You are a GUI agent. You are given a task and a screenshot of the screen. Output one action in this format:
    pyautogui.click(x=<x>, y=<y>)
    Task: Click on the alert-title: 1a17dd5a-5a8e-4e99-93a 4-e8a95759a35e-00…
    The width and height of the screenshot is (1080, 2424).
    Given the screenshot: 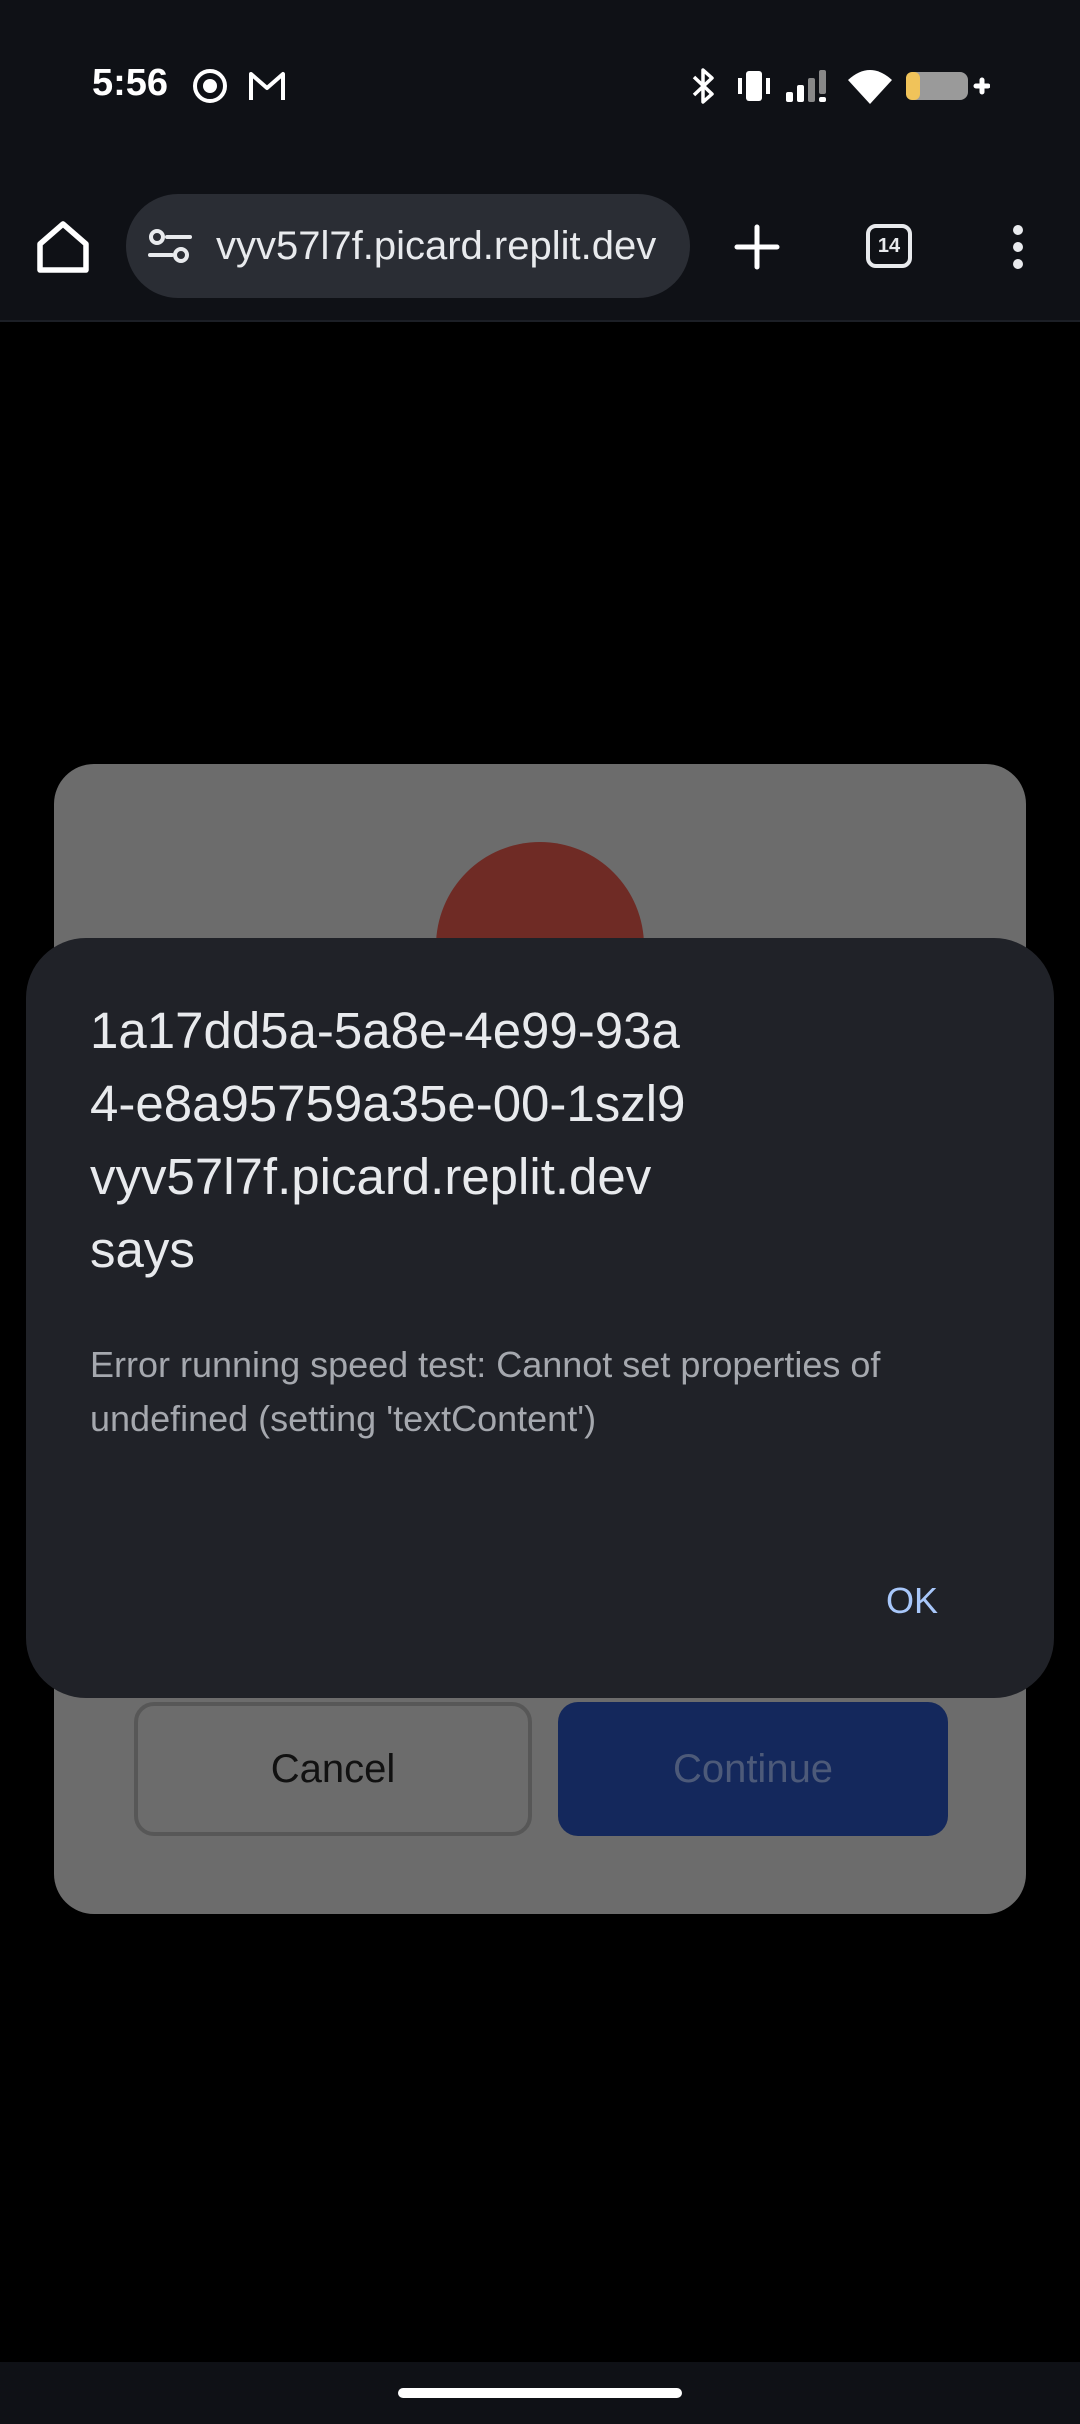 What is the action you would take?
    pyautogui.click(x=470, y=1140)
    